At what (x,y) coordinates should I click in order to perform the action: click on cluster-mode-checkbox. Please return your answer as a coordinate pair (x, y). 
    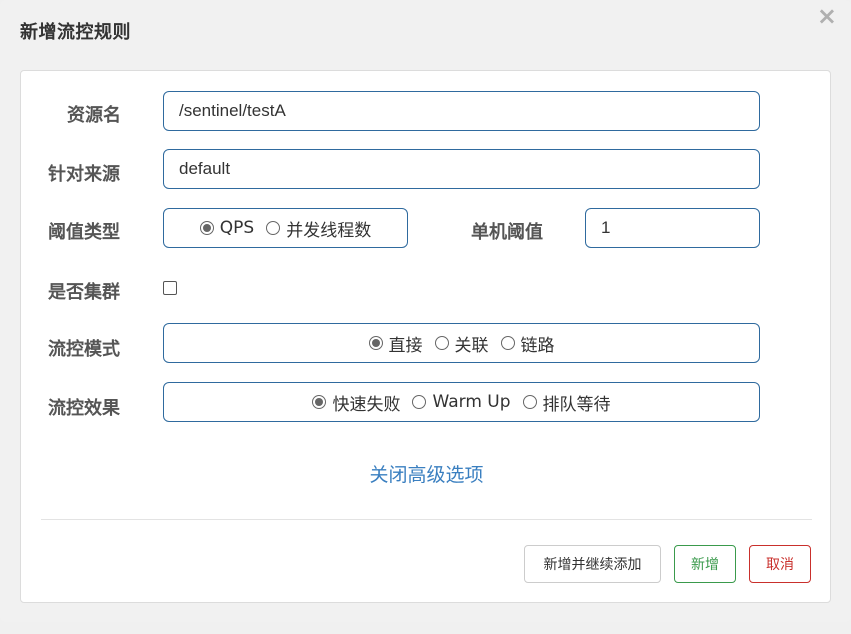
    Looking at the image, I should click on (170, 288).